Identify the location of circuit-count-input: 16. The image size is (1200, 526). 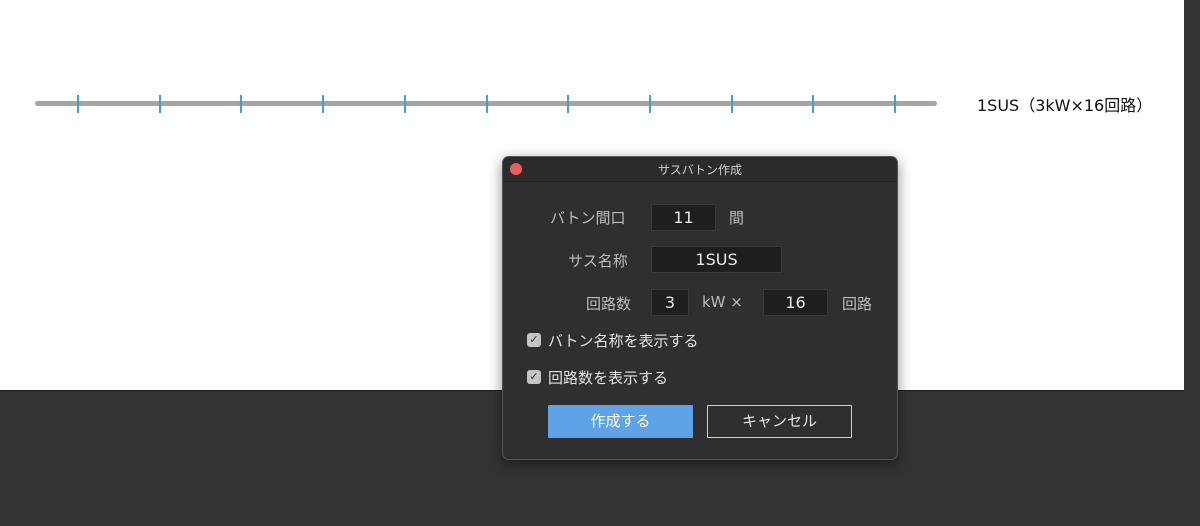
(795, 302).